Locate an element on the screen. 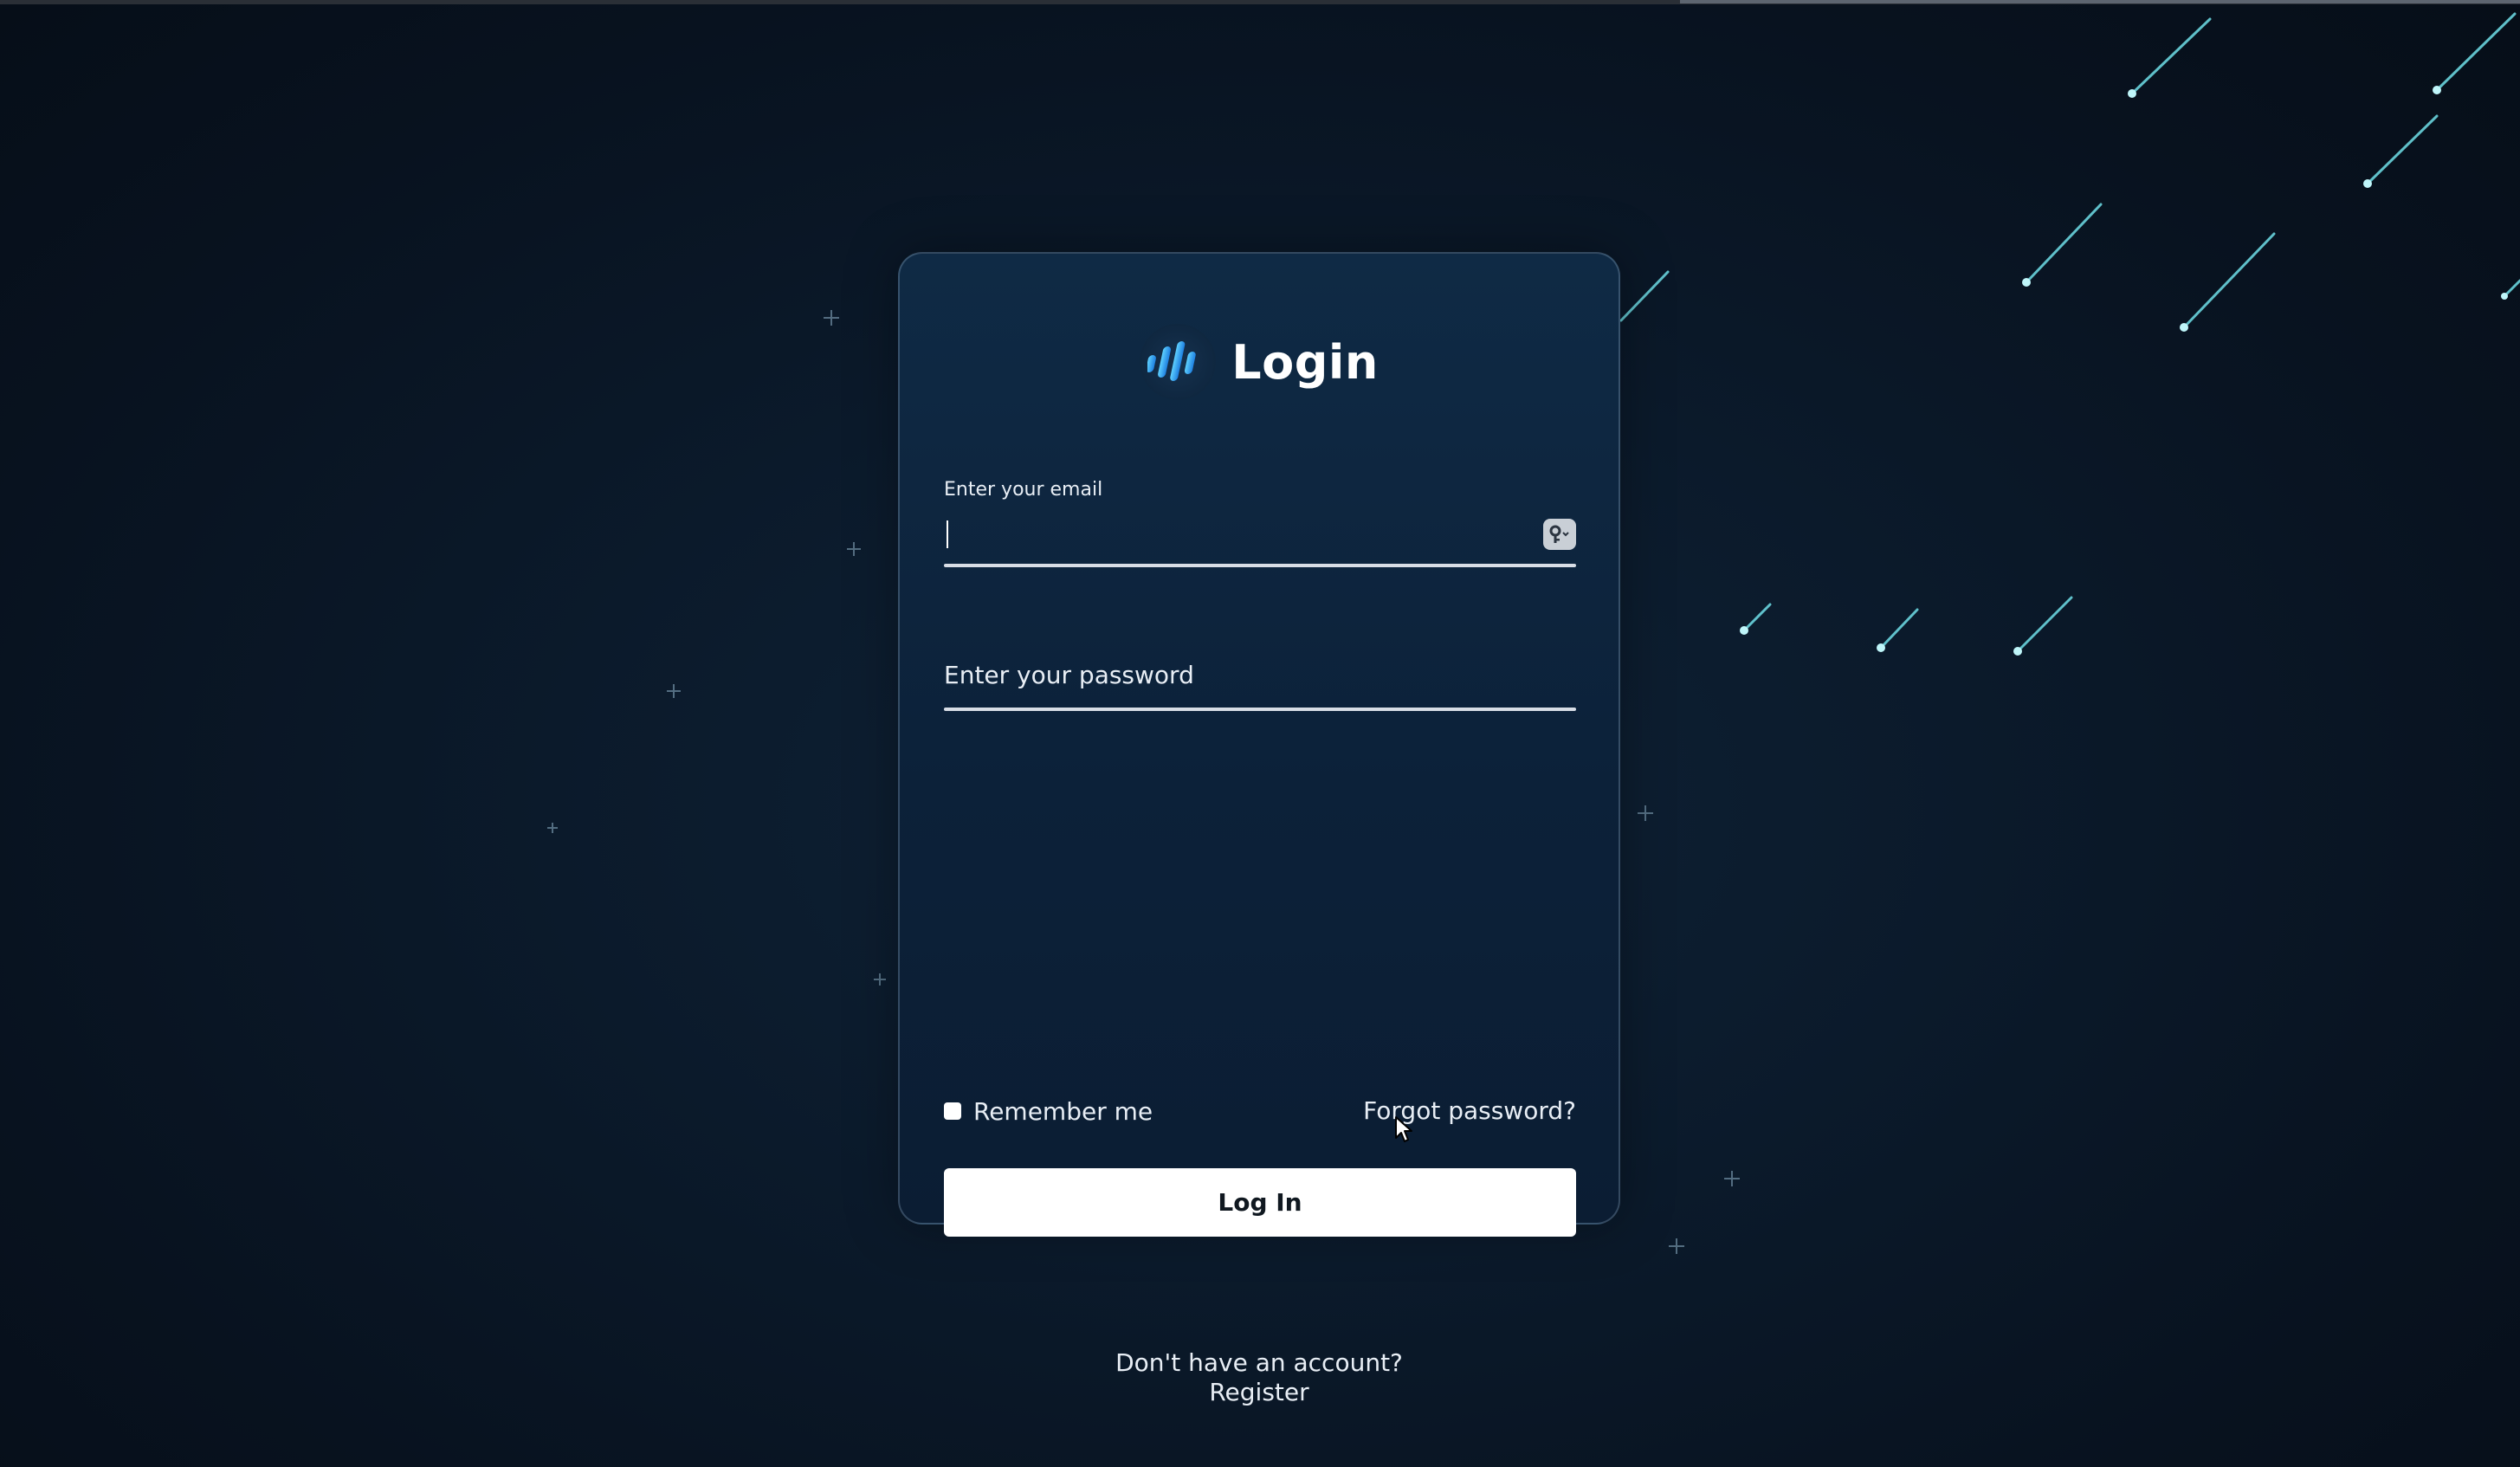 The width and height of the screenshot is (2520, 1467). email-label: Enter your email is located at coordinates (1023, 490).